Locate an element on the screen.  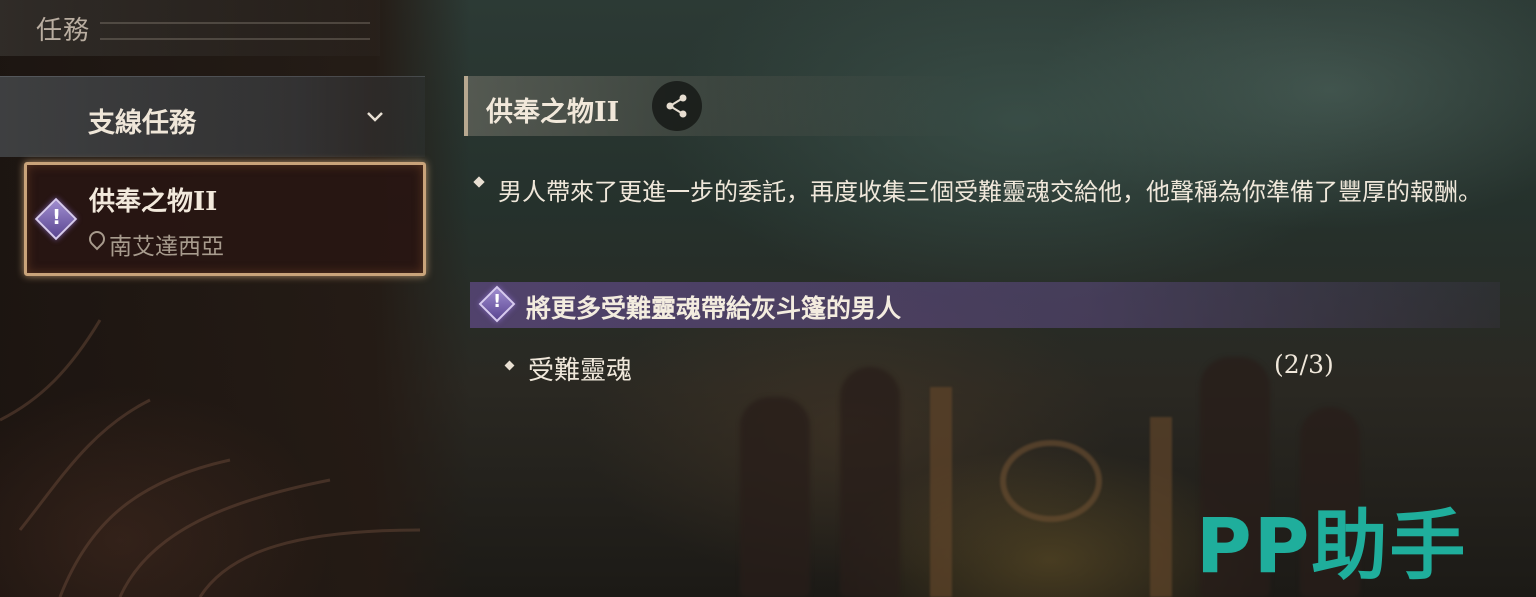
share-icon is located at coordinates (676, 106).